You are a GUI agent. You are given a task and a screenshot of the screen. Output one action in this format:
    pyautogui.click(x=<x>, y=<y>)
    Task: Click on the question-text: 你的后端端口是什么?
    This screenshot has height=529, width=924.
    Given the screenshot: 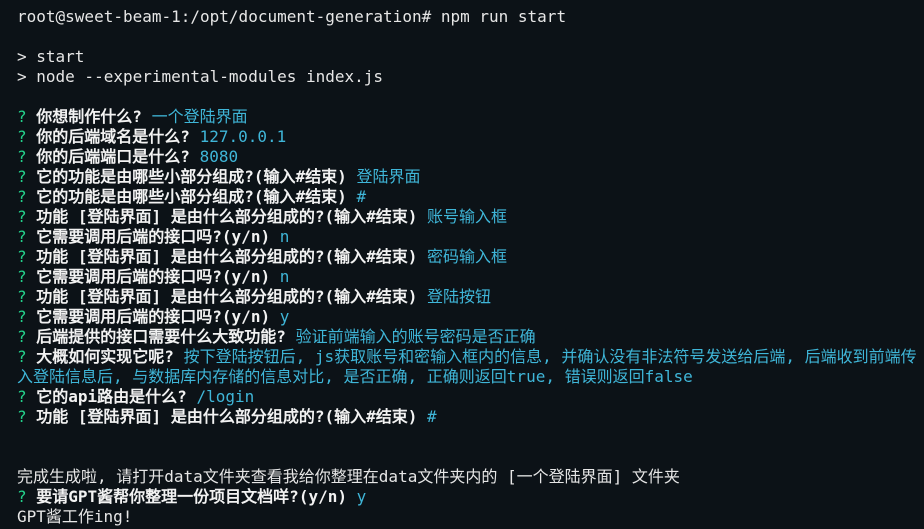 What is the action you would take?
    pyautogui.click(x=113, y=156)
    